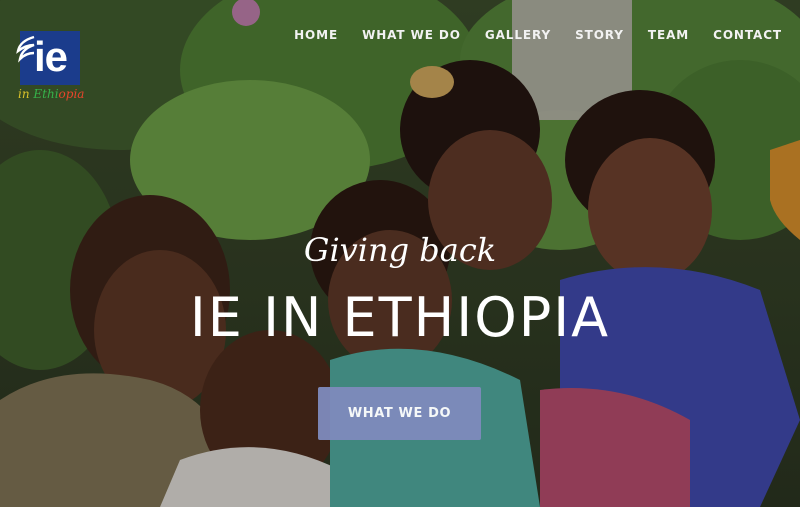 This screenshot has width=800, height=507. I want to click on logo-subtitle-part-3: opia, so click(71, 94).